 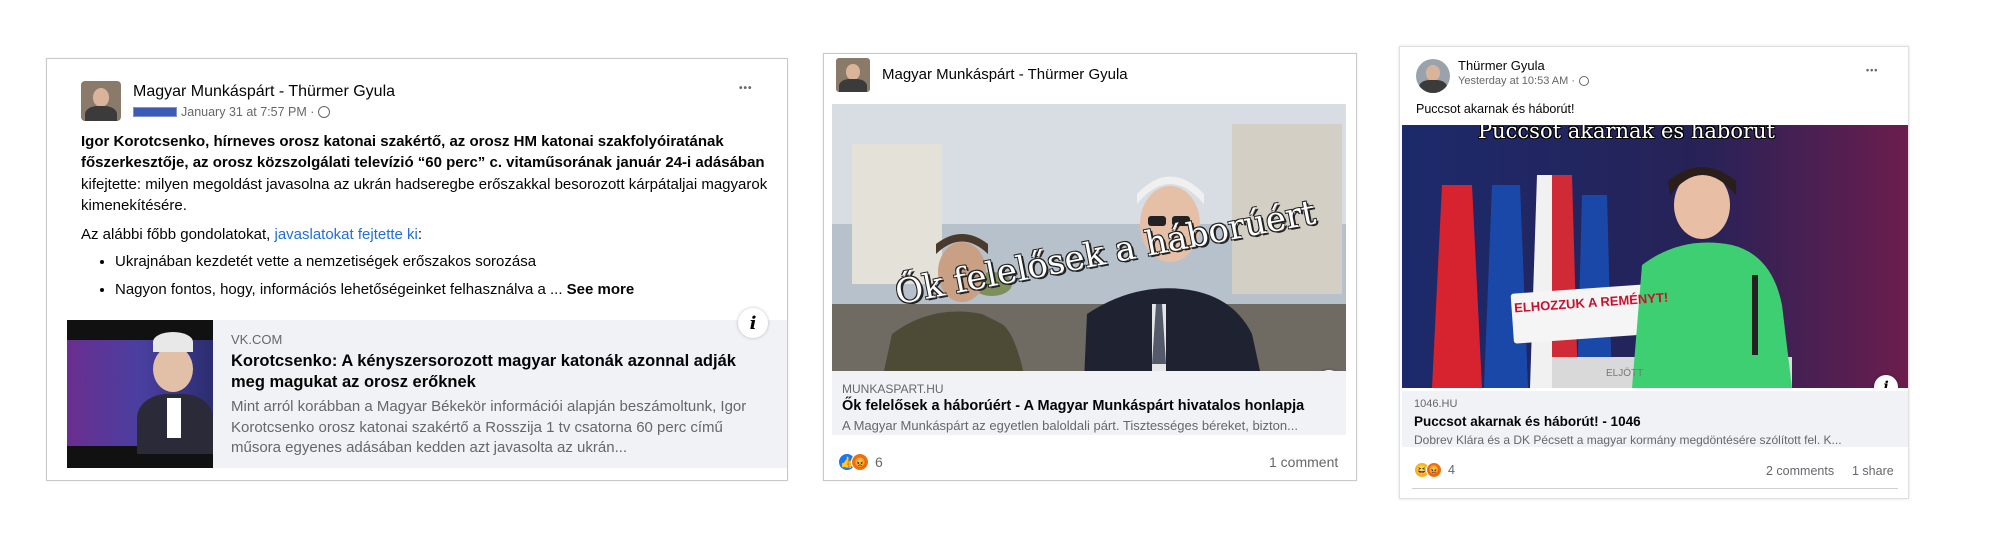 I want to click on see-more-link: See more, so click(x=601, y=289).